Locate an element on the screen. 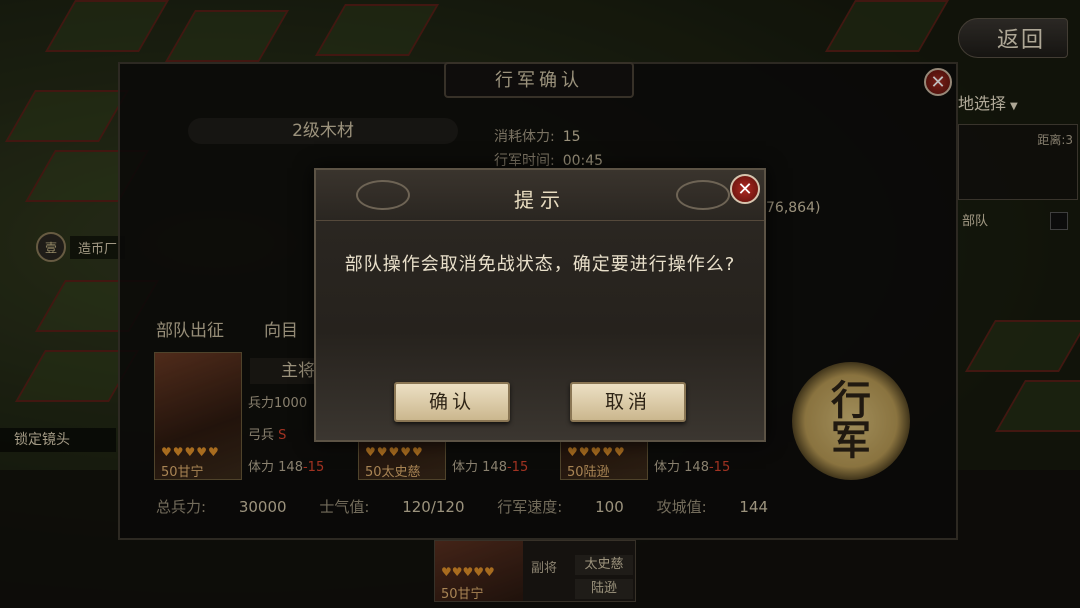 The image size is (1080, 608). dialog-message: 部队操作会取消免战状态，确定要进行操作么? is located at coordinates (540, 264).